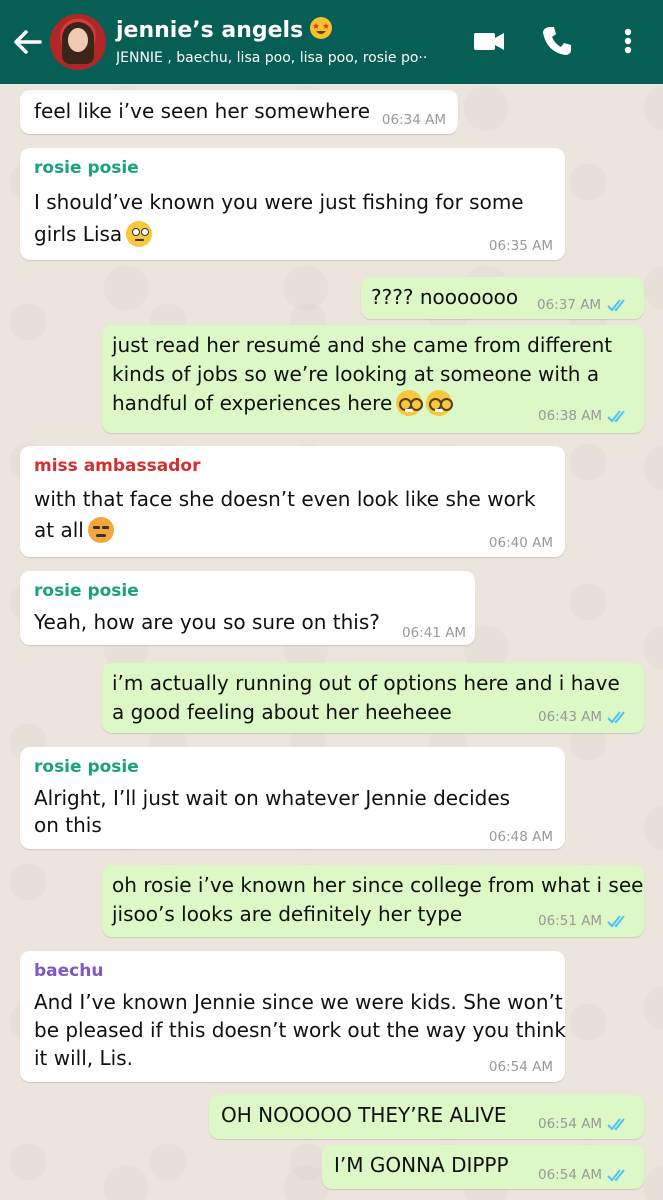 This screenshot has height=1200, width=663. What do you see at coordinates (569, 305) in the screenshot?
I see `message-time: 06:37 AM` at bounding box center [569, 305].